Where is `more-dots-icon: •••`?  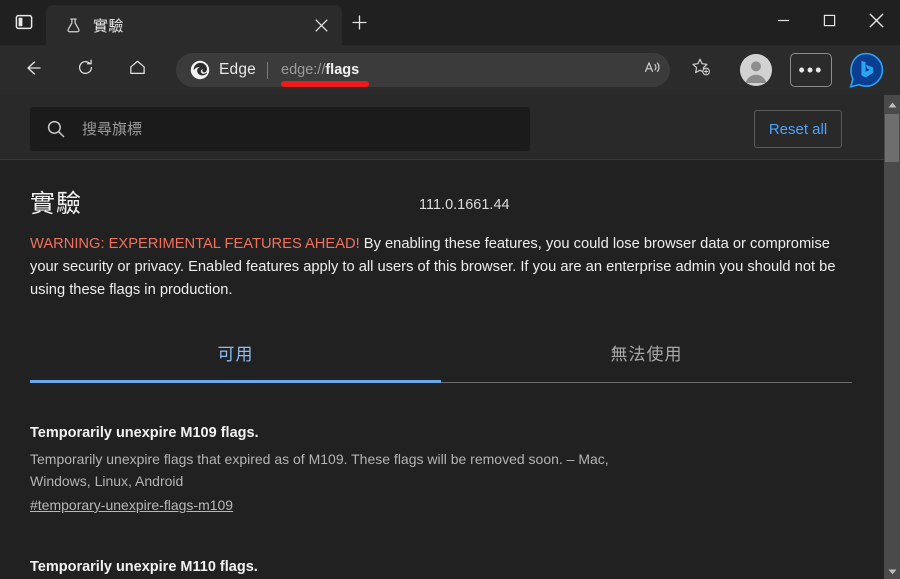 more-dots-icon: ••• is located at coordinates (811, 70).